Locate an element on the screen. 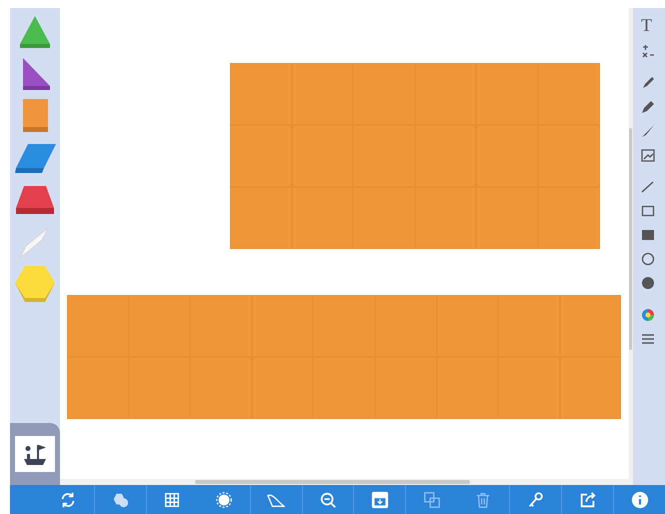  zoom-out-icon is located at coordinates (328, 499).